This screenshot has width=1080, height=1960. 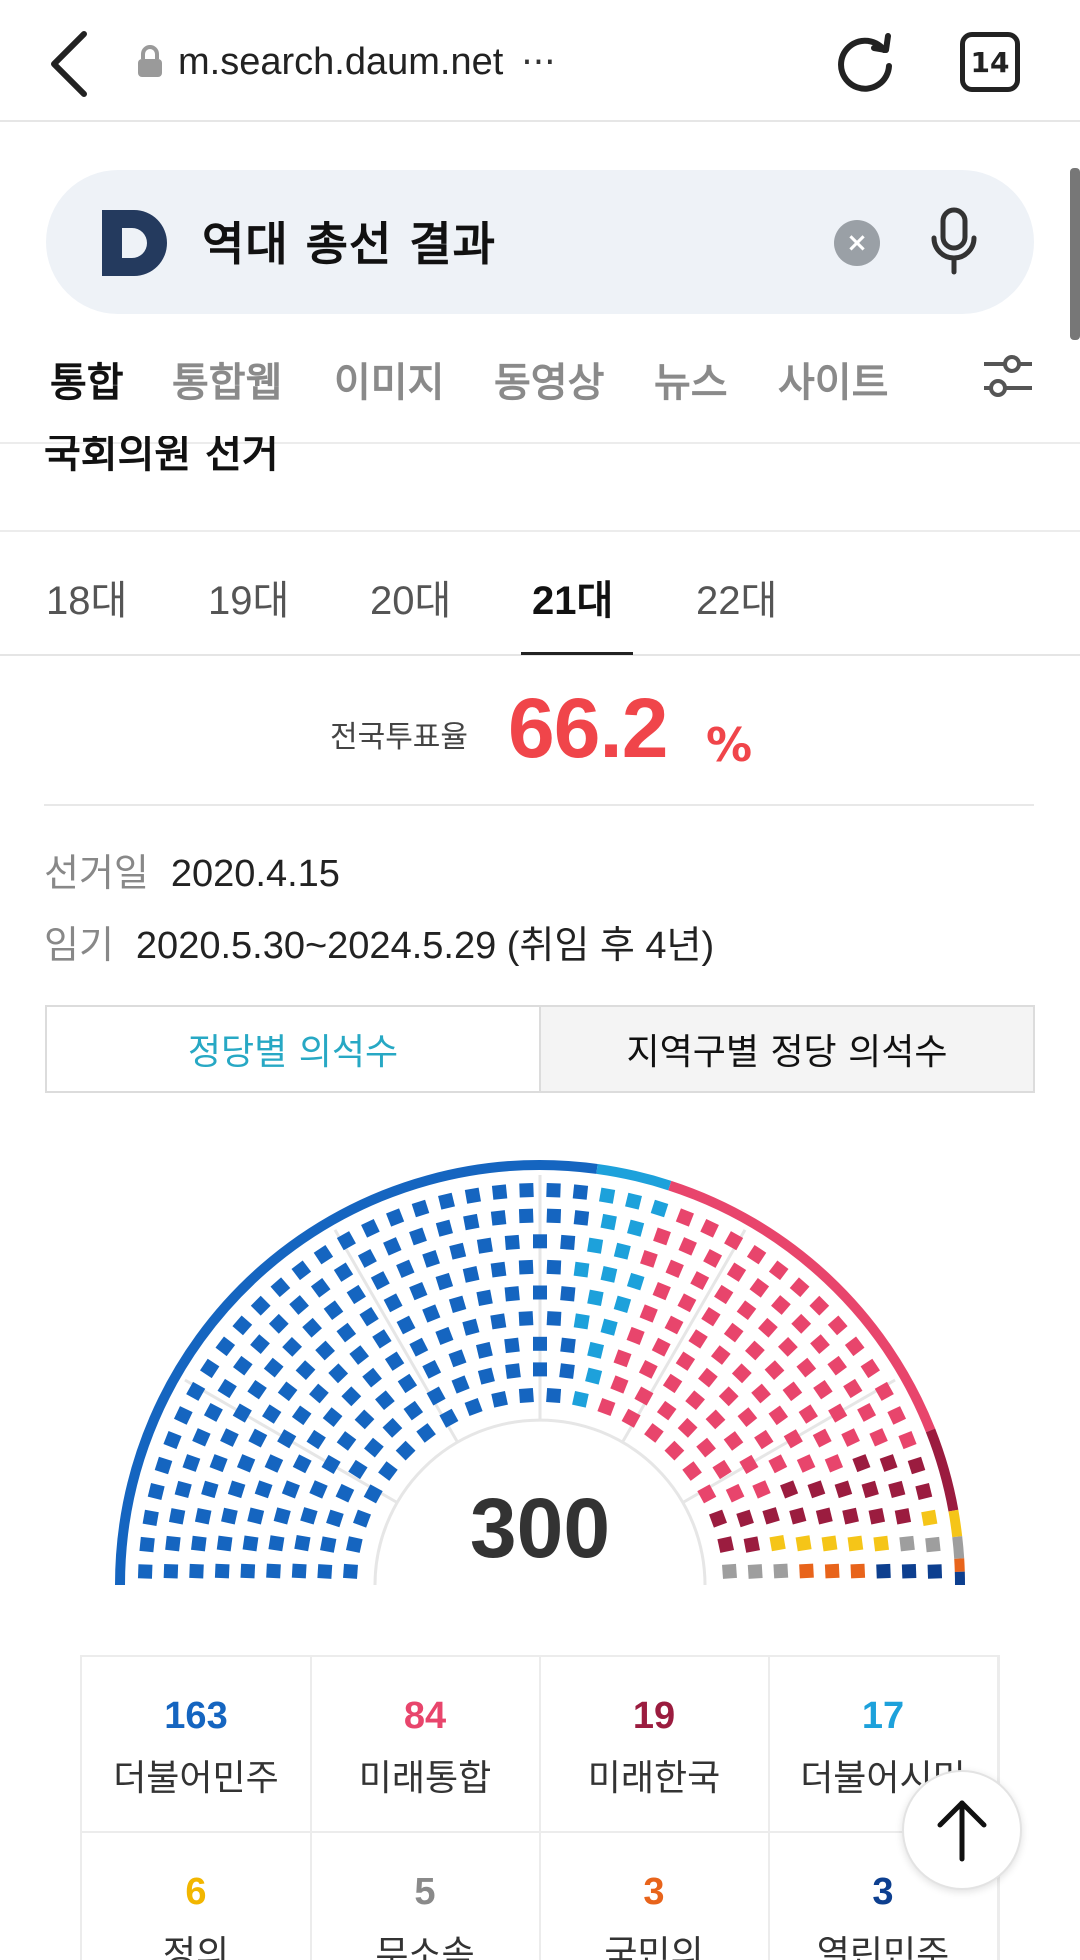 What do you see at coordinates (655, 1896) in the screenshot?
I see `party-result-cell: 3 국민의` at bounding box center [655, 1896].